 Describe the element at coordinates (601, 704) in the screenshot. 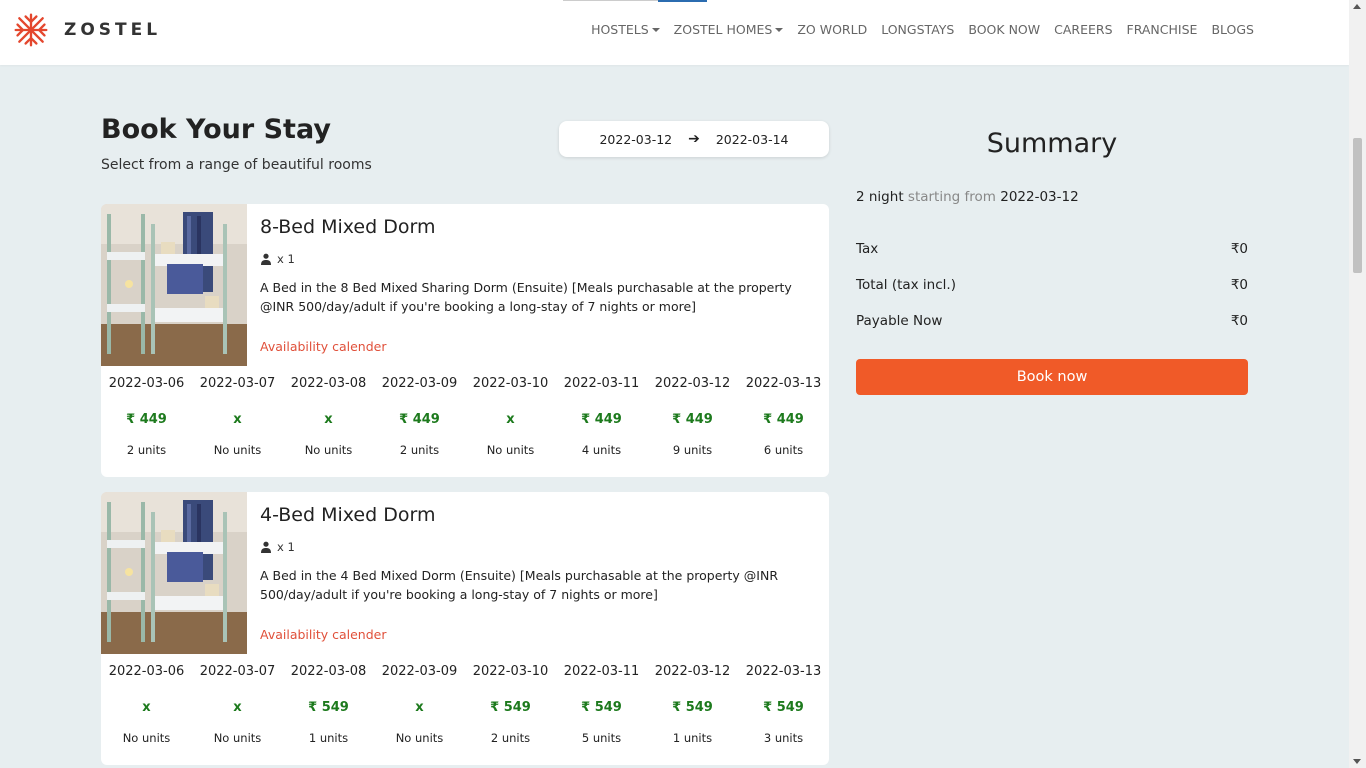

I see `calendar-day: 2022-03-11 ₹ 549 5 units` at that location.